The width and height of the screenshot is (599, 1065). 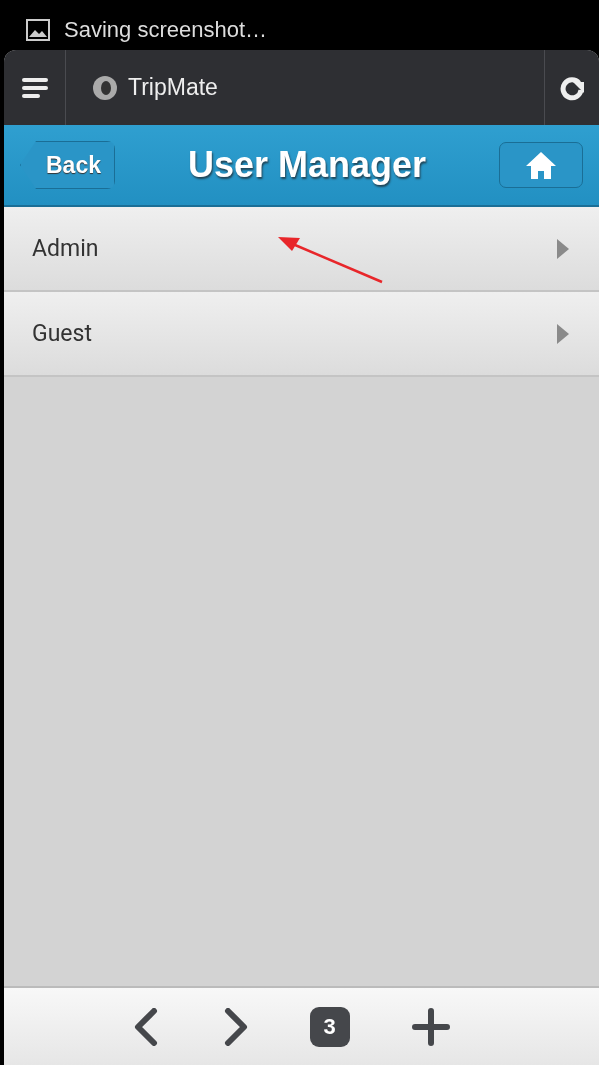 I want to click on page-title: User Manager, so click(x=307, y=165).